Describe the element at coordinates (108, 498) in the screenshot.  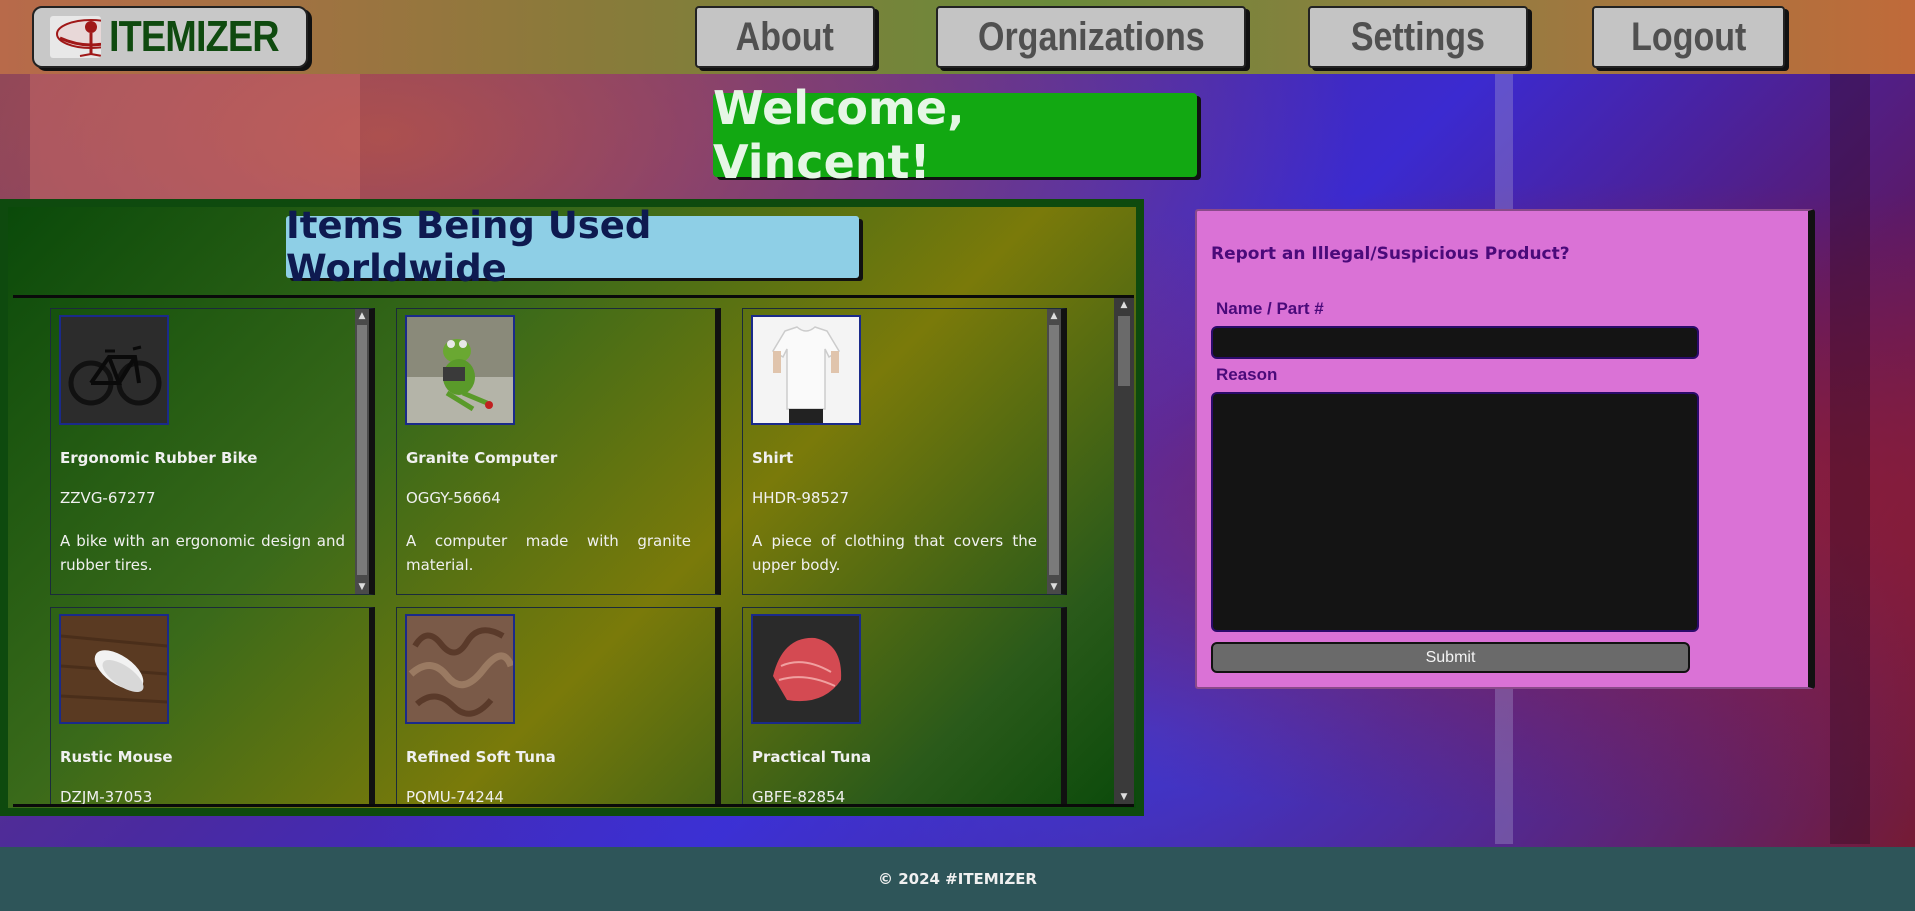
I see `item-code: ZZVG-67277` at that location.